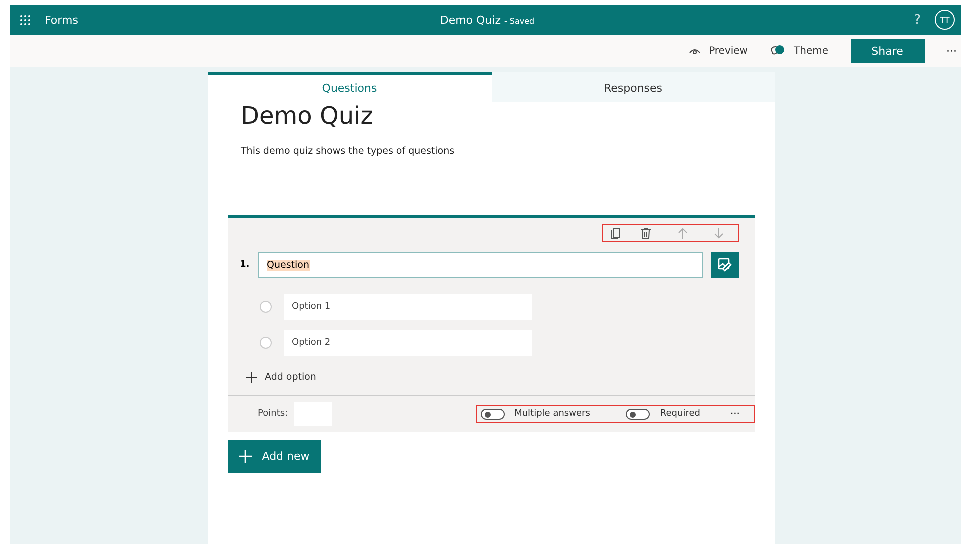 The image size is (961, 544). Describe the element at coordinates (491, 116) in the screenshot. I see `form-title: Demo Quiz` at that location.